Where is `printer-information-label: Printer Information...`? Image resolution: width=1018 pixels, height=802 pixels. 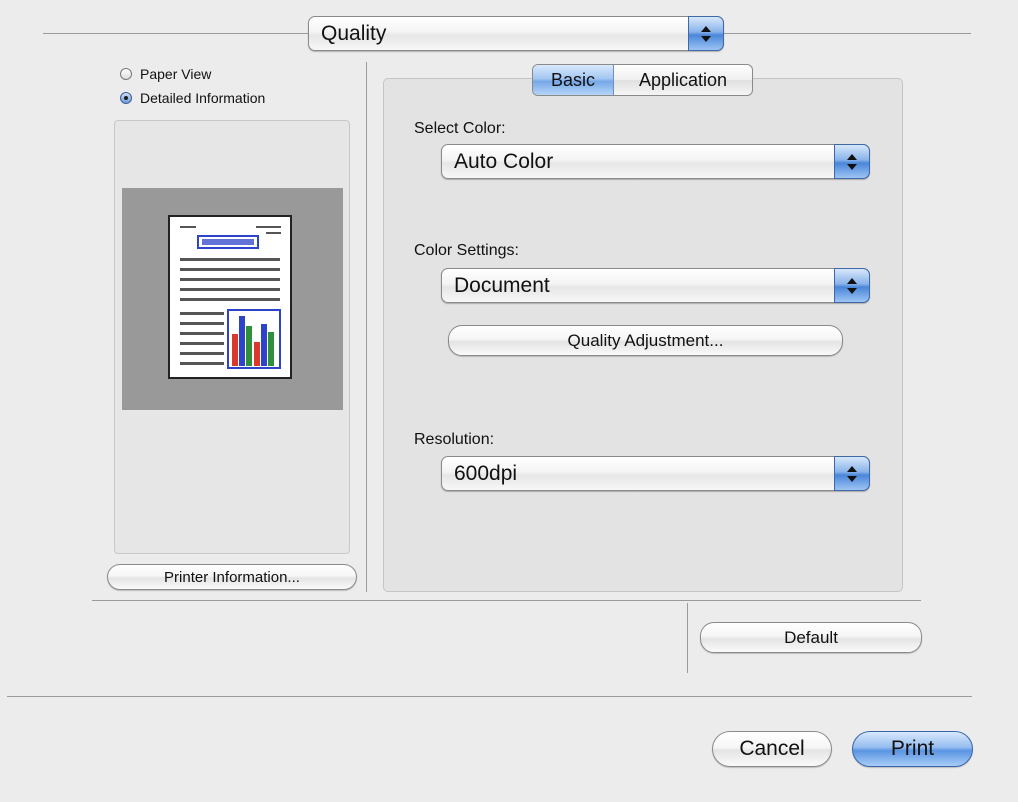
printer-information-label: Printer Information... is located at coordinates (232, 577).